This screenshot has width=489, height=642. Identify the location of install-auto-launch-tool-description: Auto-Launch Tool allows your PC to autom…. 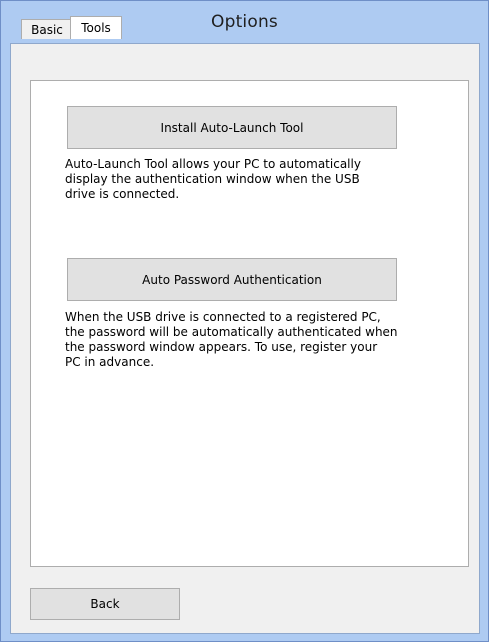
(213, 179).